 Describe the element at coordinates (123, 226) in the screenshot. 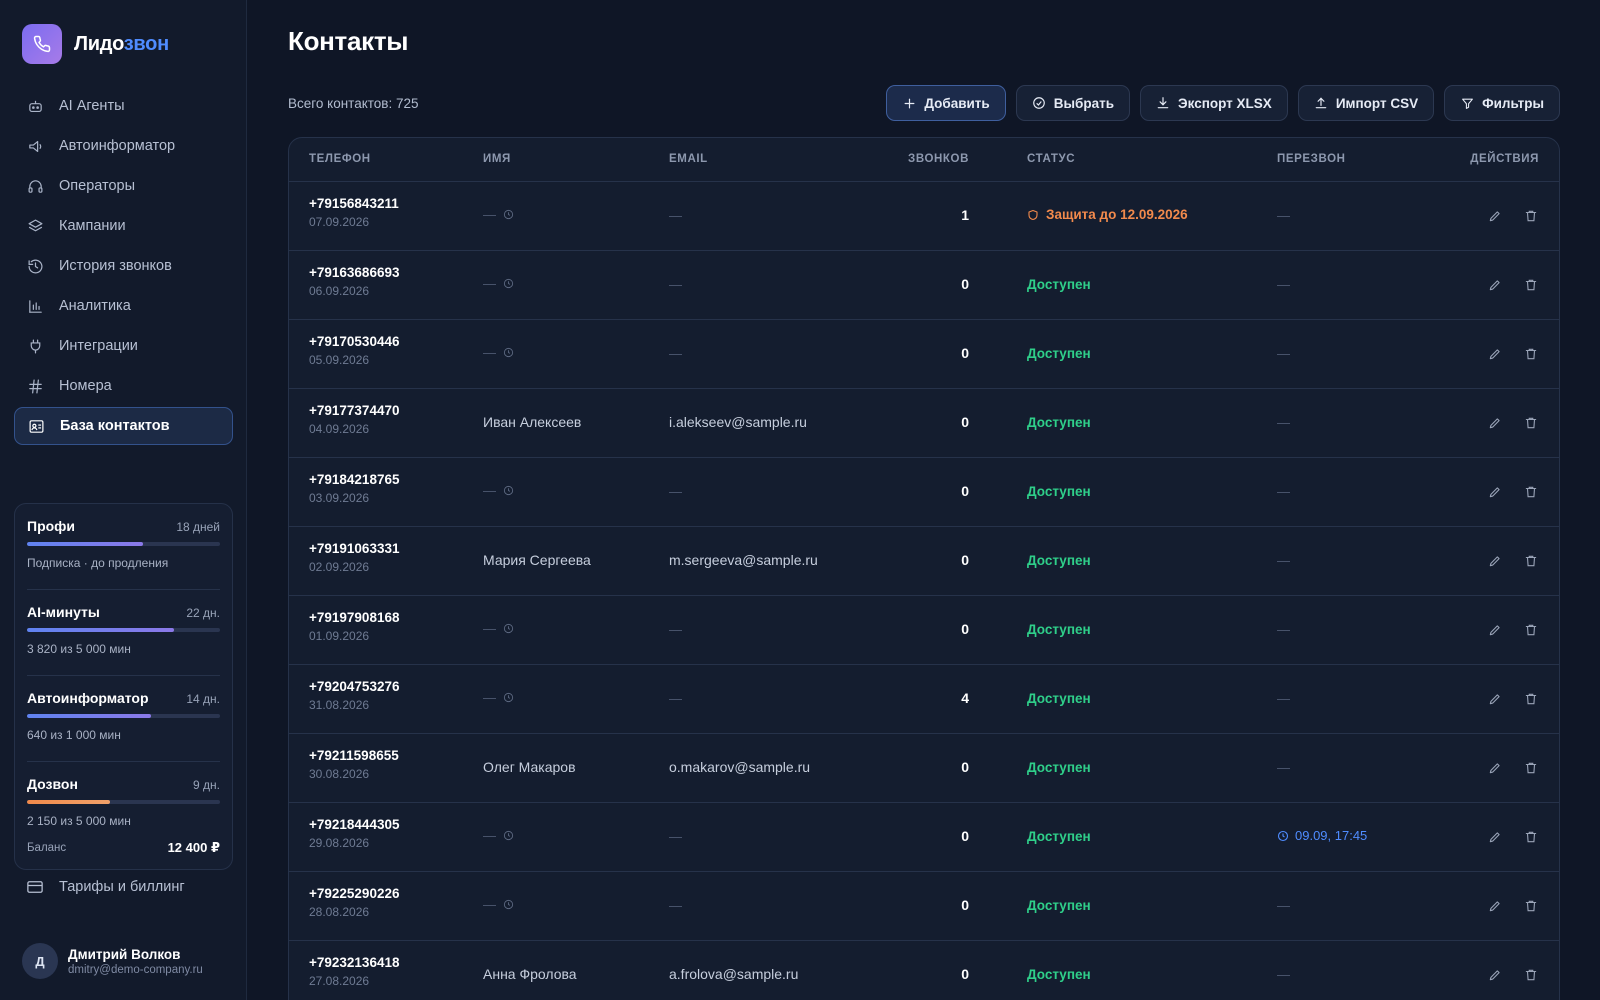

I see `sidebar-item-4: Кампании` at that location.